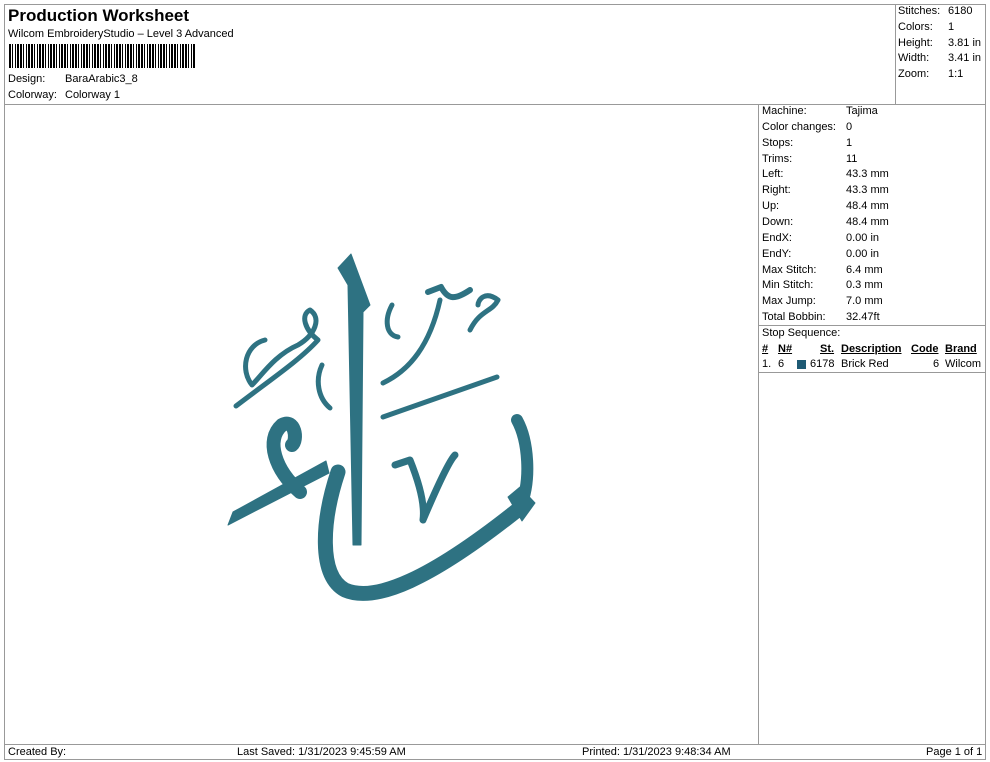 This screenshot has height=762, width=990. I want to click on last-saved: Last Saved: 1/31/2023 9:45:59 AM, so click(321, 752).